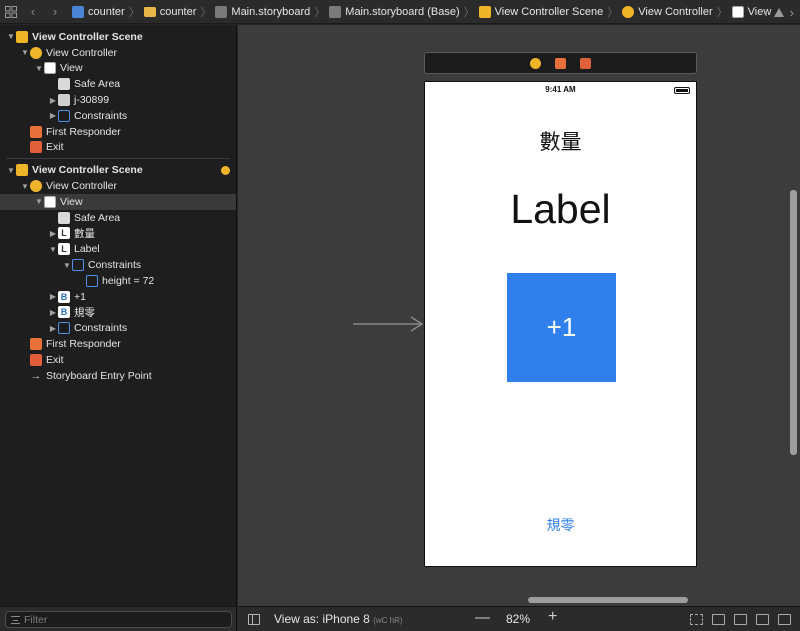 The width and height of the screenshot is (800, 631). What do you see at coordinates (118, 69) in the screenshot?
I see `outline-item-view: ▼ View` at bounding box center [118, 69].